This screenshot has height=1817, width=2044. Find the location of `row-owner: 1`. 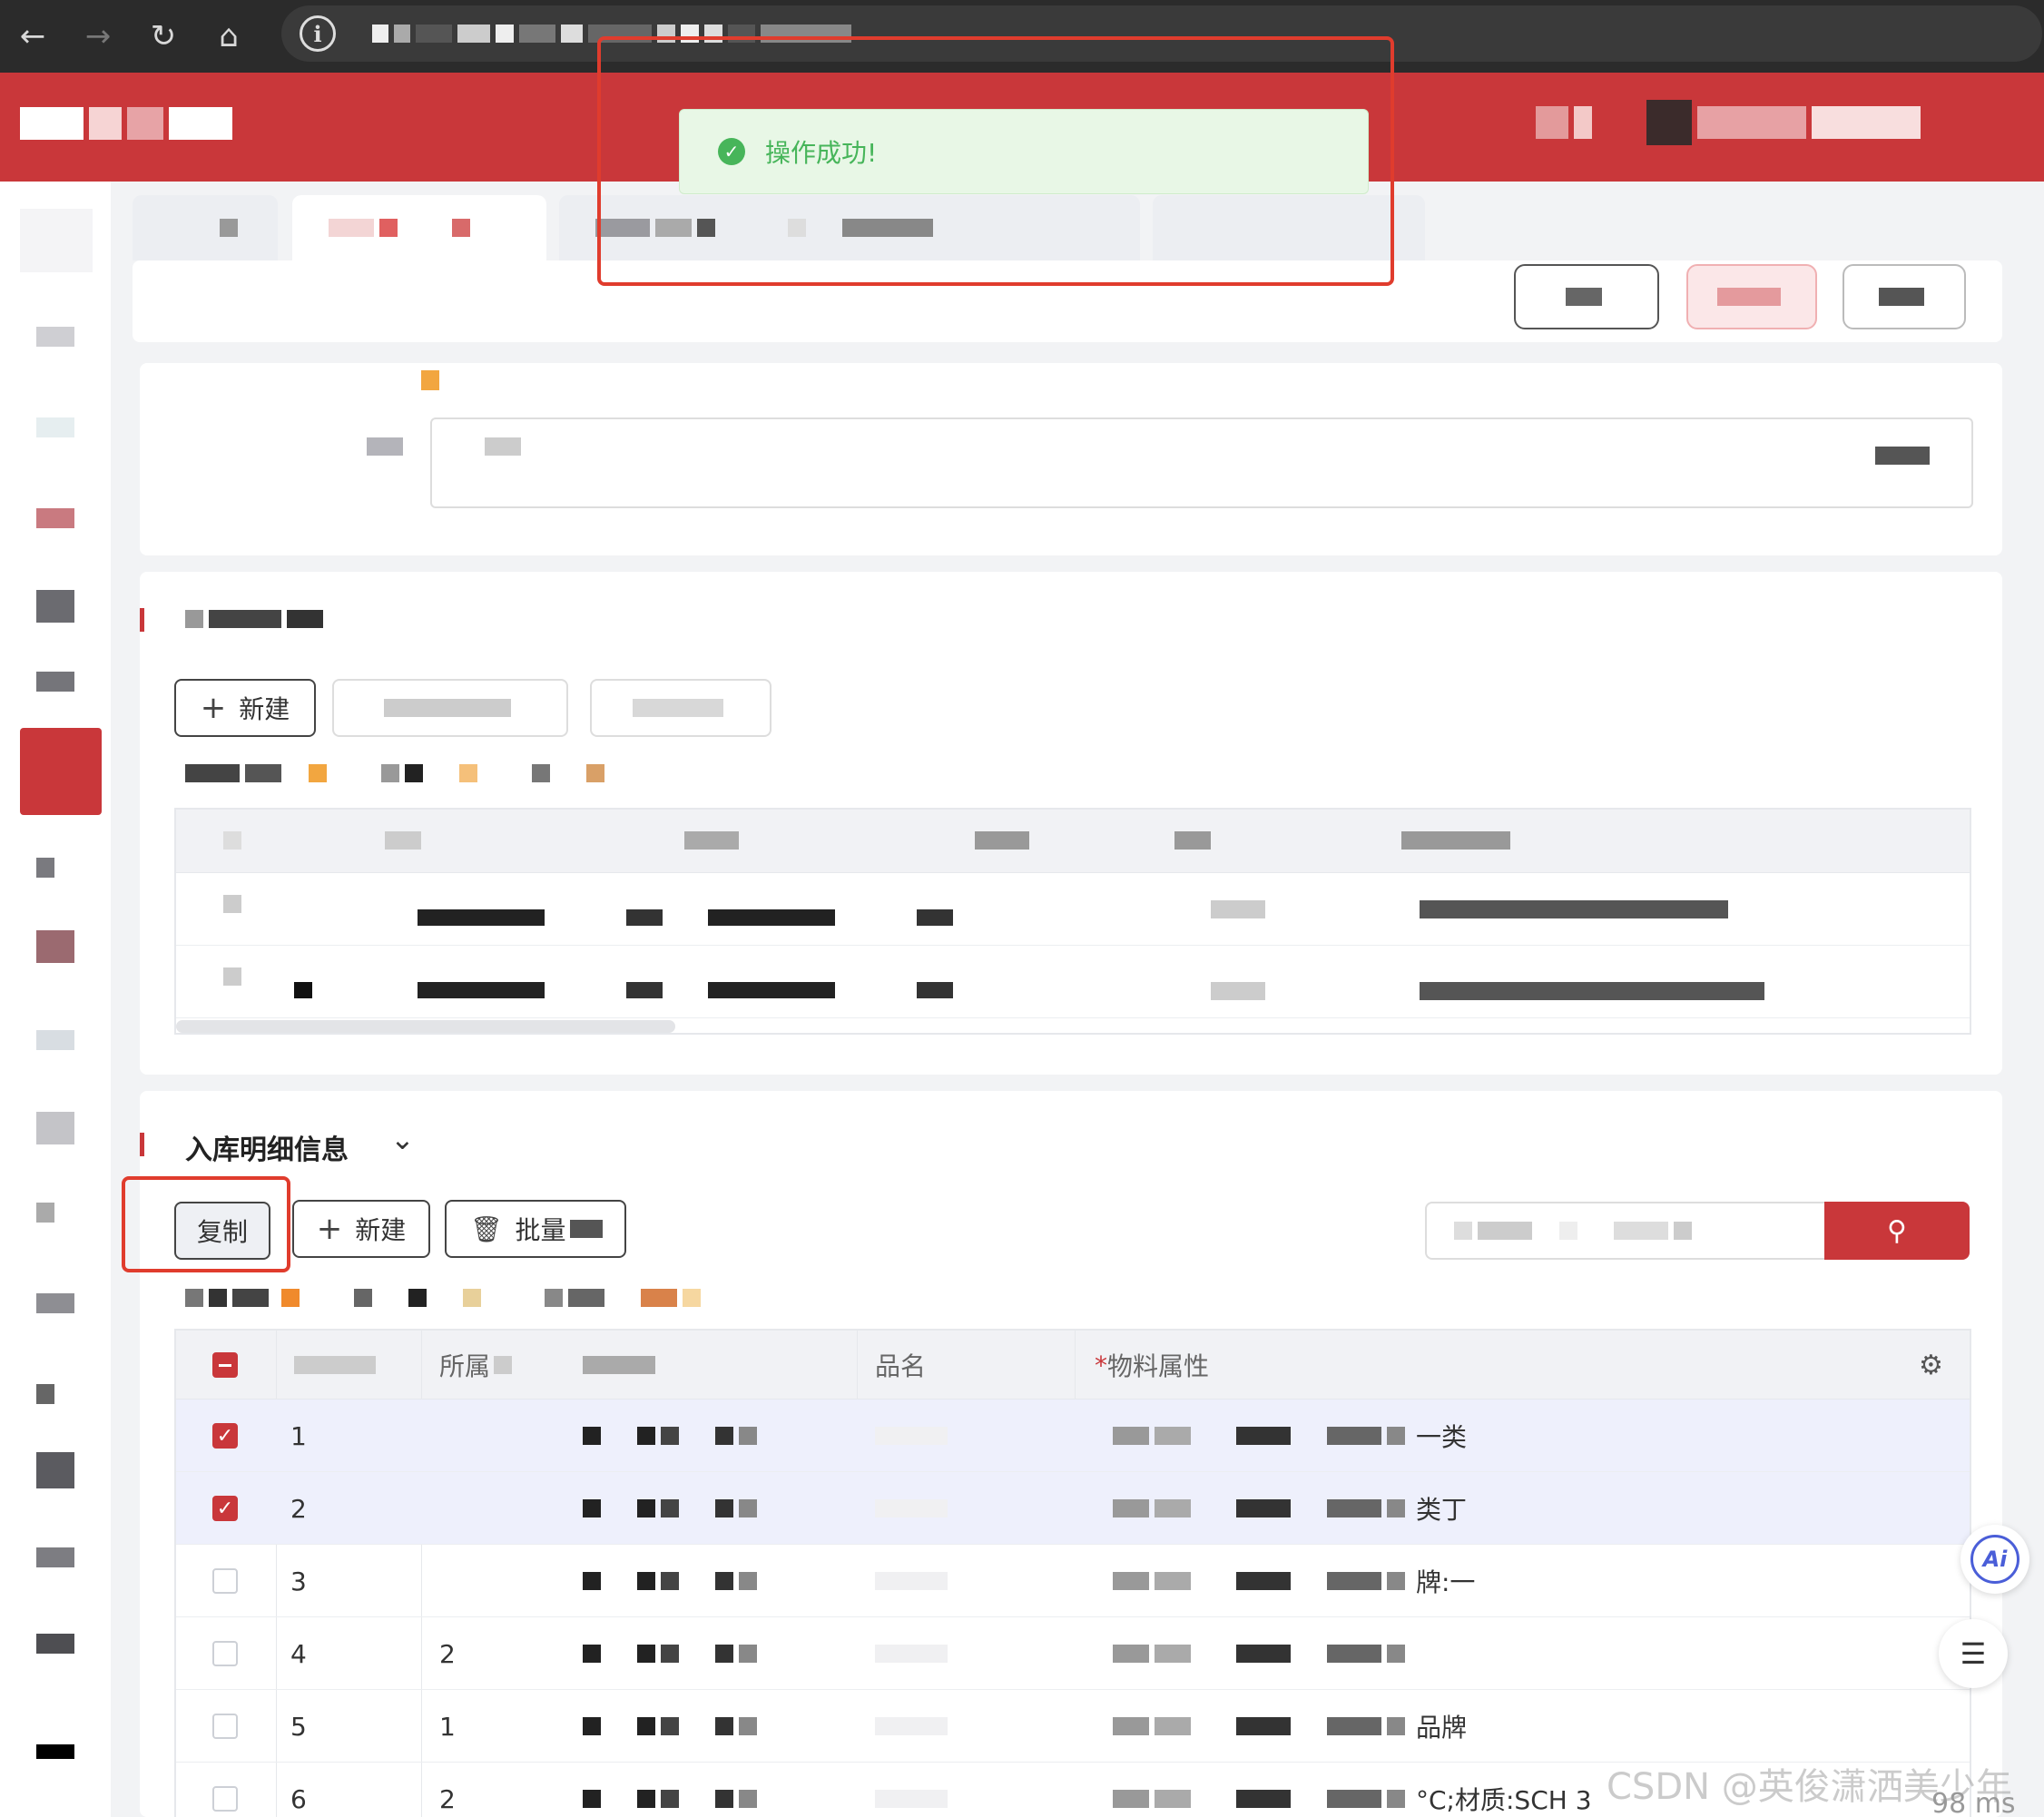

row-owner: 1 is located at coordinates (447, 1726).